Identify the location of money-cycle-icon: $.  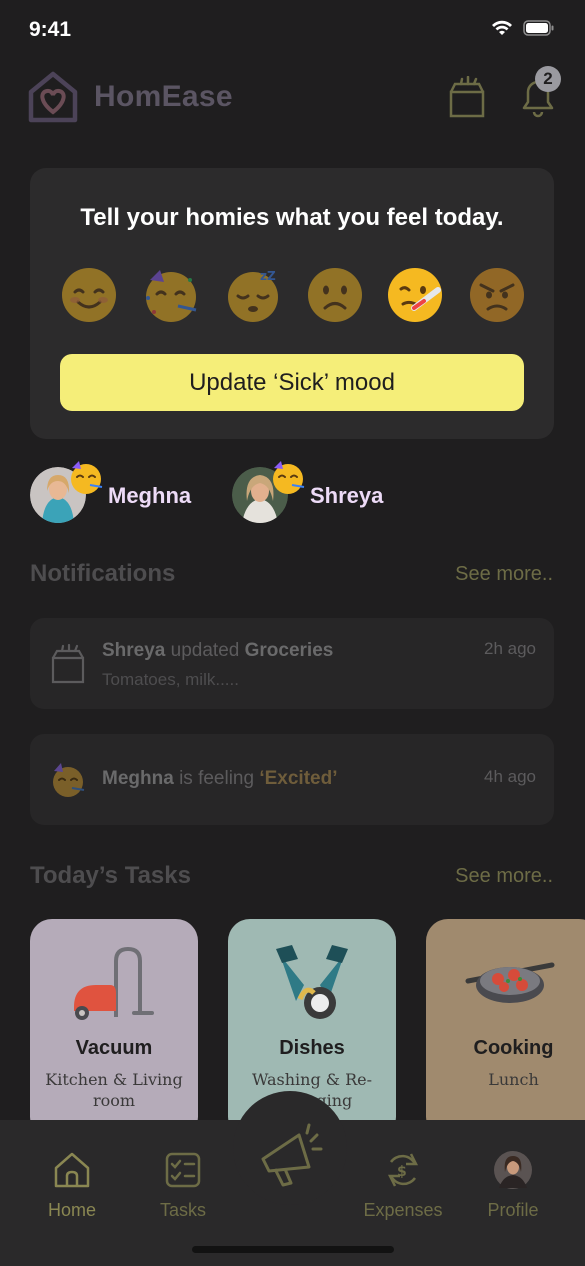
(403, 1170).